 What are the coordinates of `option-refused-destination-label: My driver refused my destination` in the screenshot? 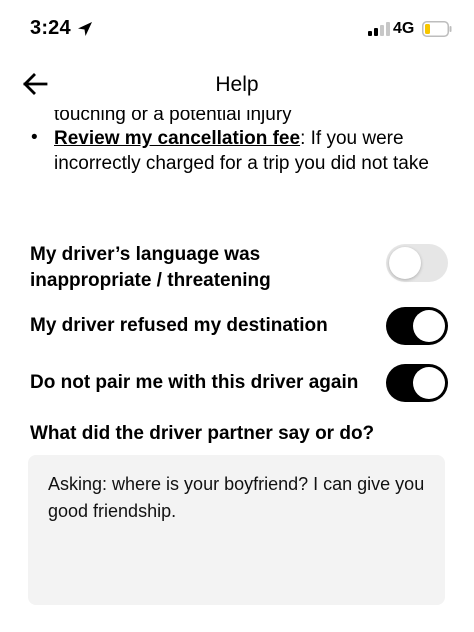 It's located at (179, 325).